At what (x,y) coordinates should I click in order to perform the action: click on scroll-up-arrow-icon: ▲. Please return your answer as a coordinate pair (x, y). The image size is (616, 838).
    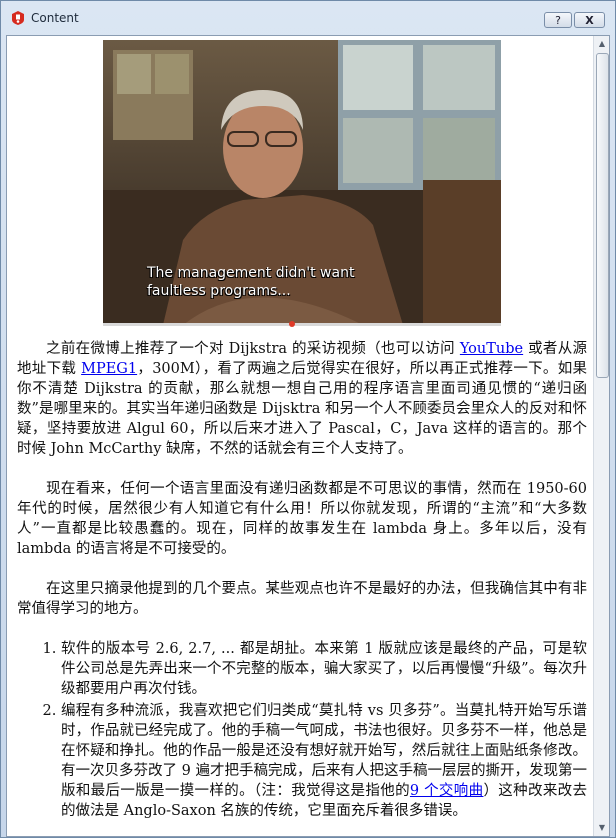
    Looking at the image, I should click on (601, 44).